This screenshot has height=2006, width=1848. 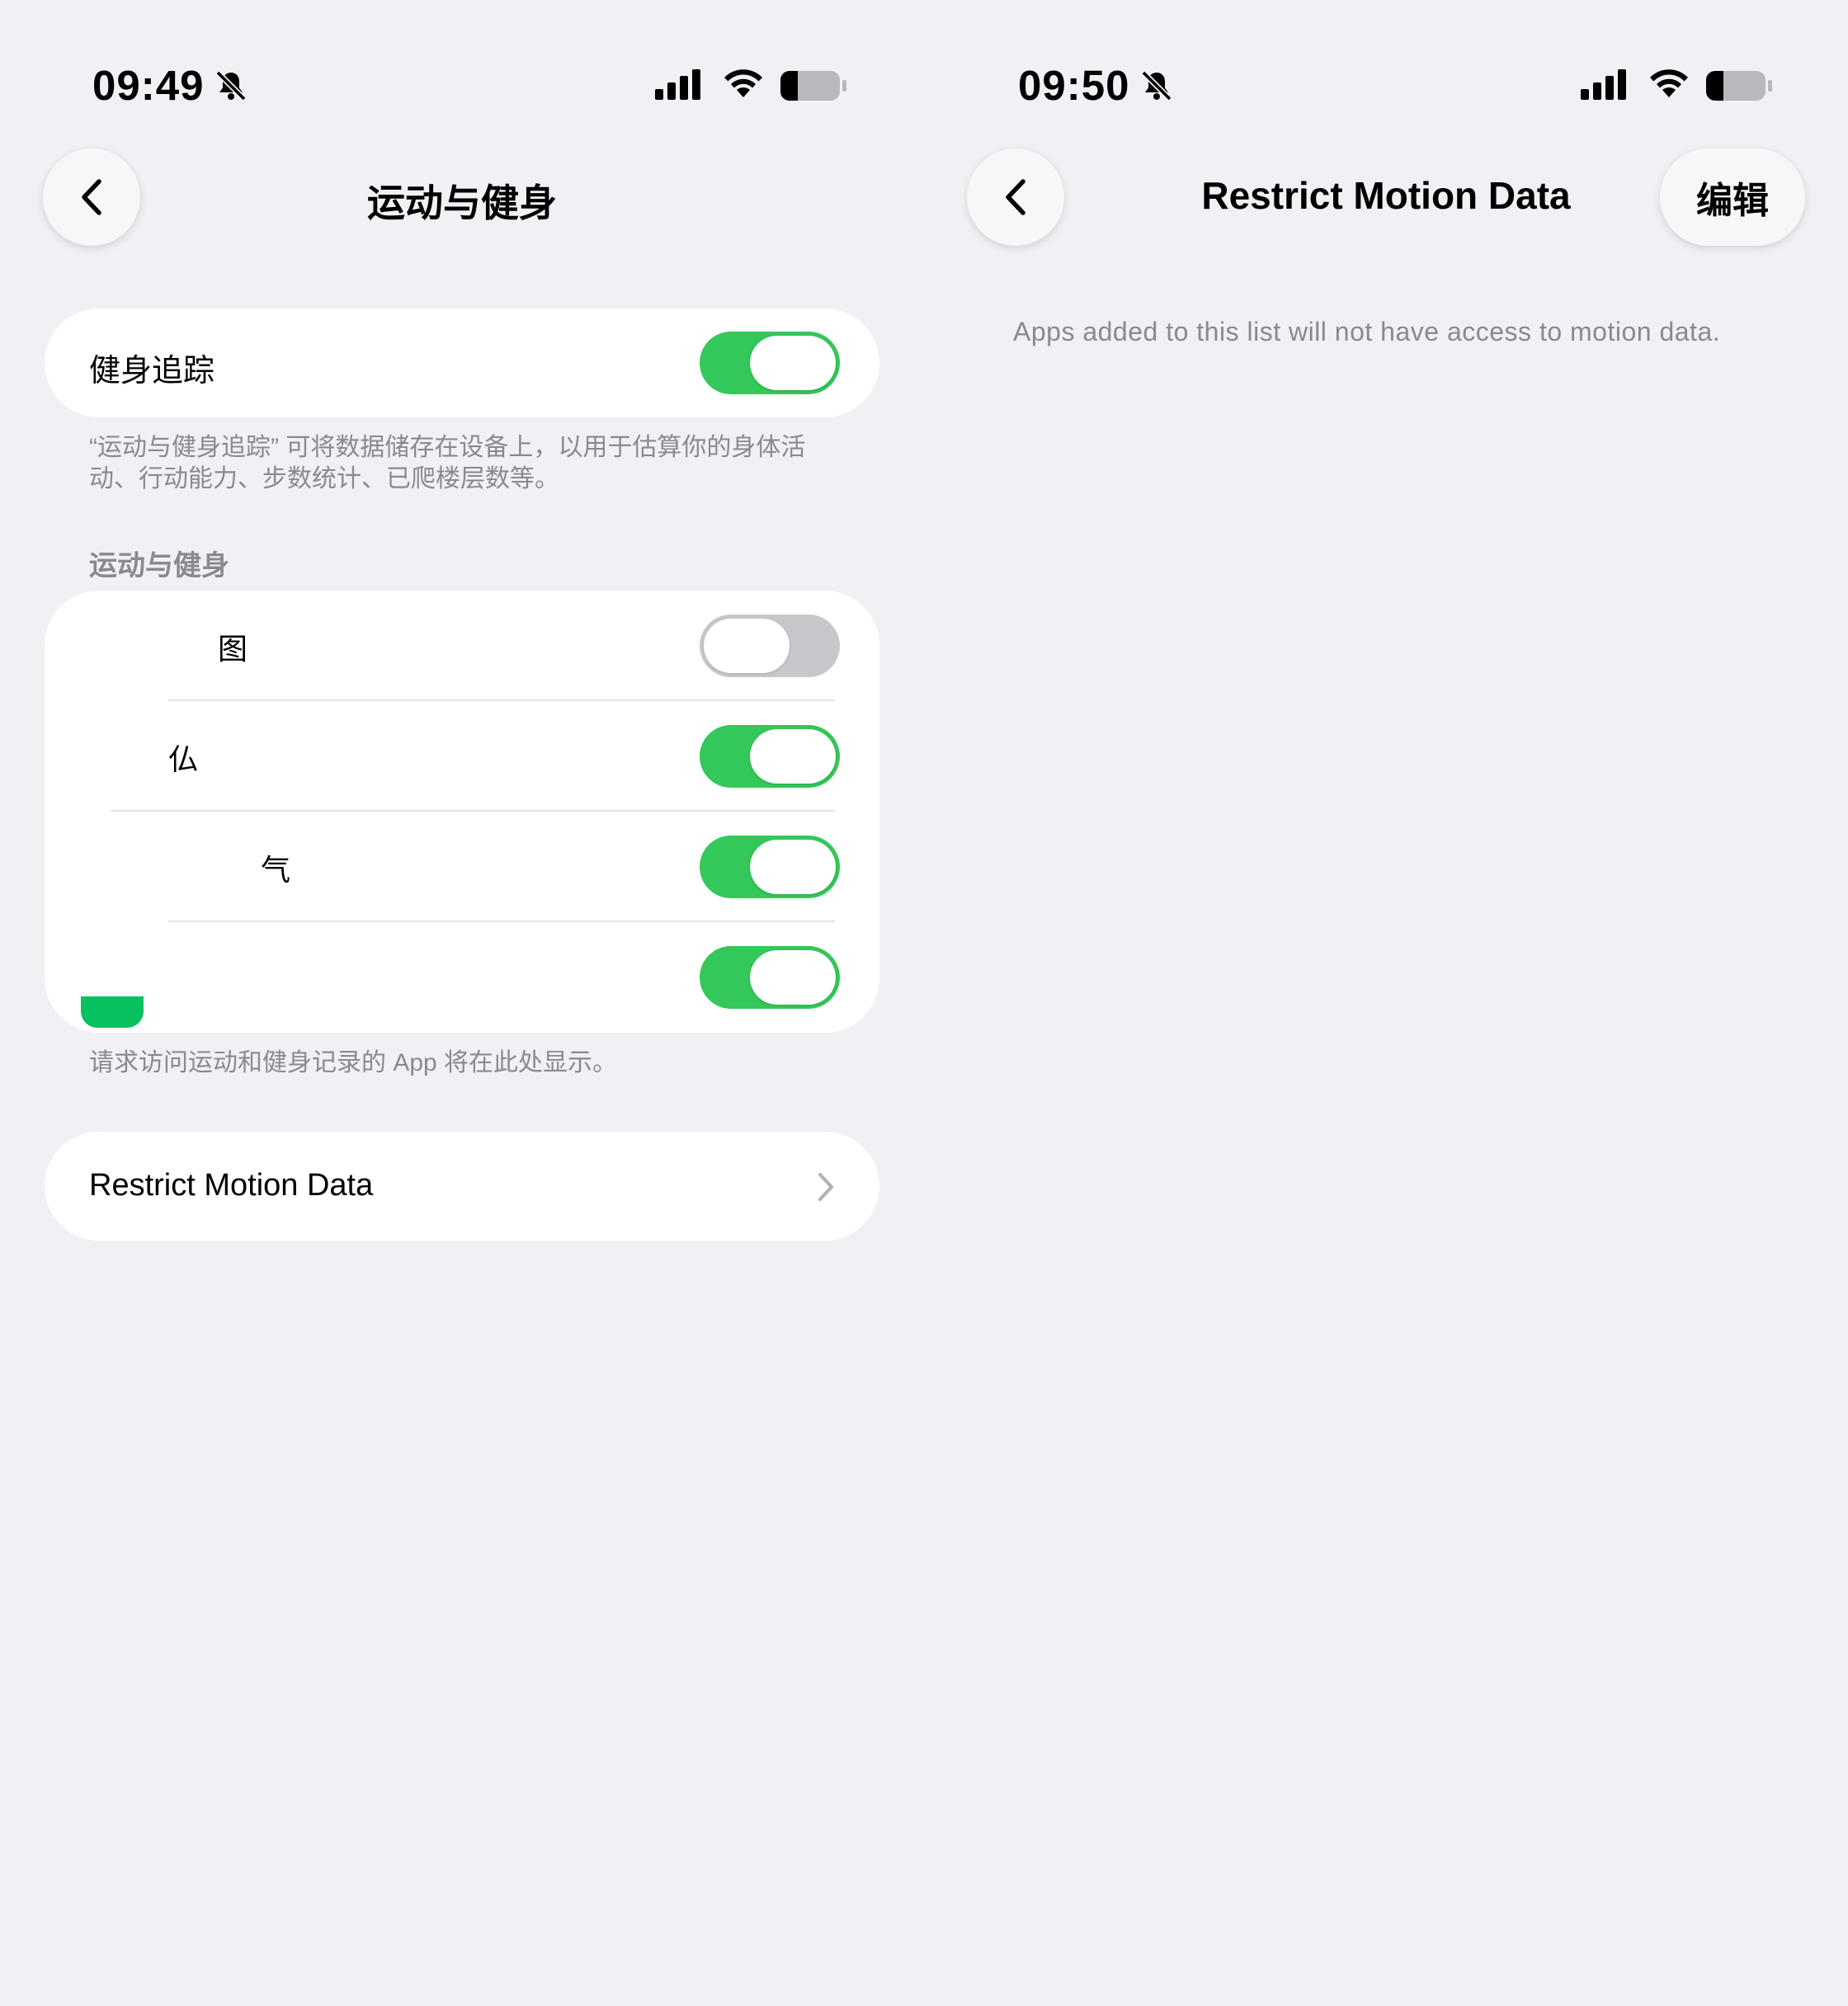 I want to click on fitness-tracking-row: 健身追踪, so click(x=462, y=362).